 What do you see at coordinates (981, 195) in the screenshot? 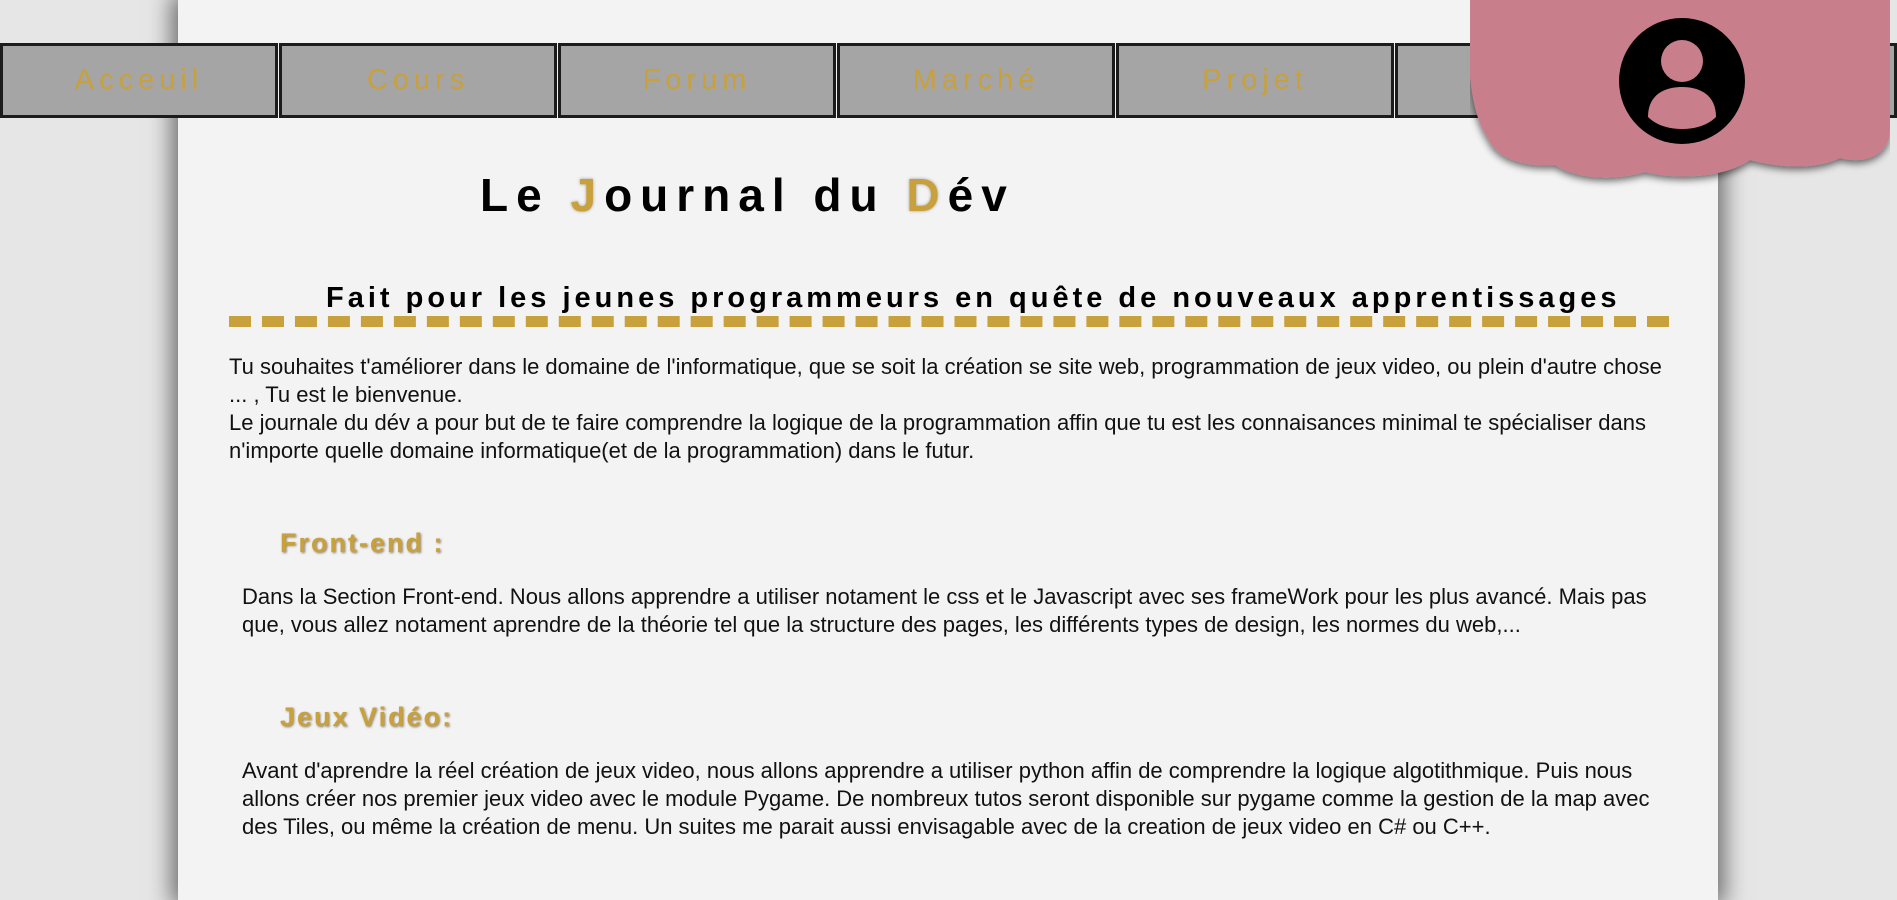
I see `title-part-3: év` at bounding box center [981, 195].